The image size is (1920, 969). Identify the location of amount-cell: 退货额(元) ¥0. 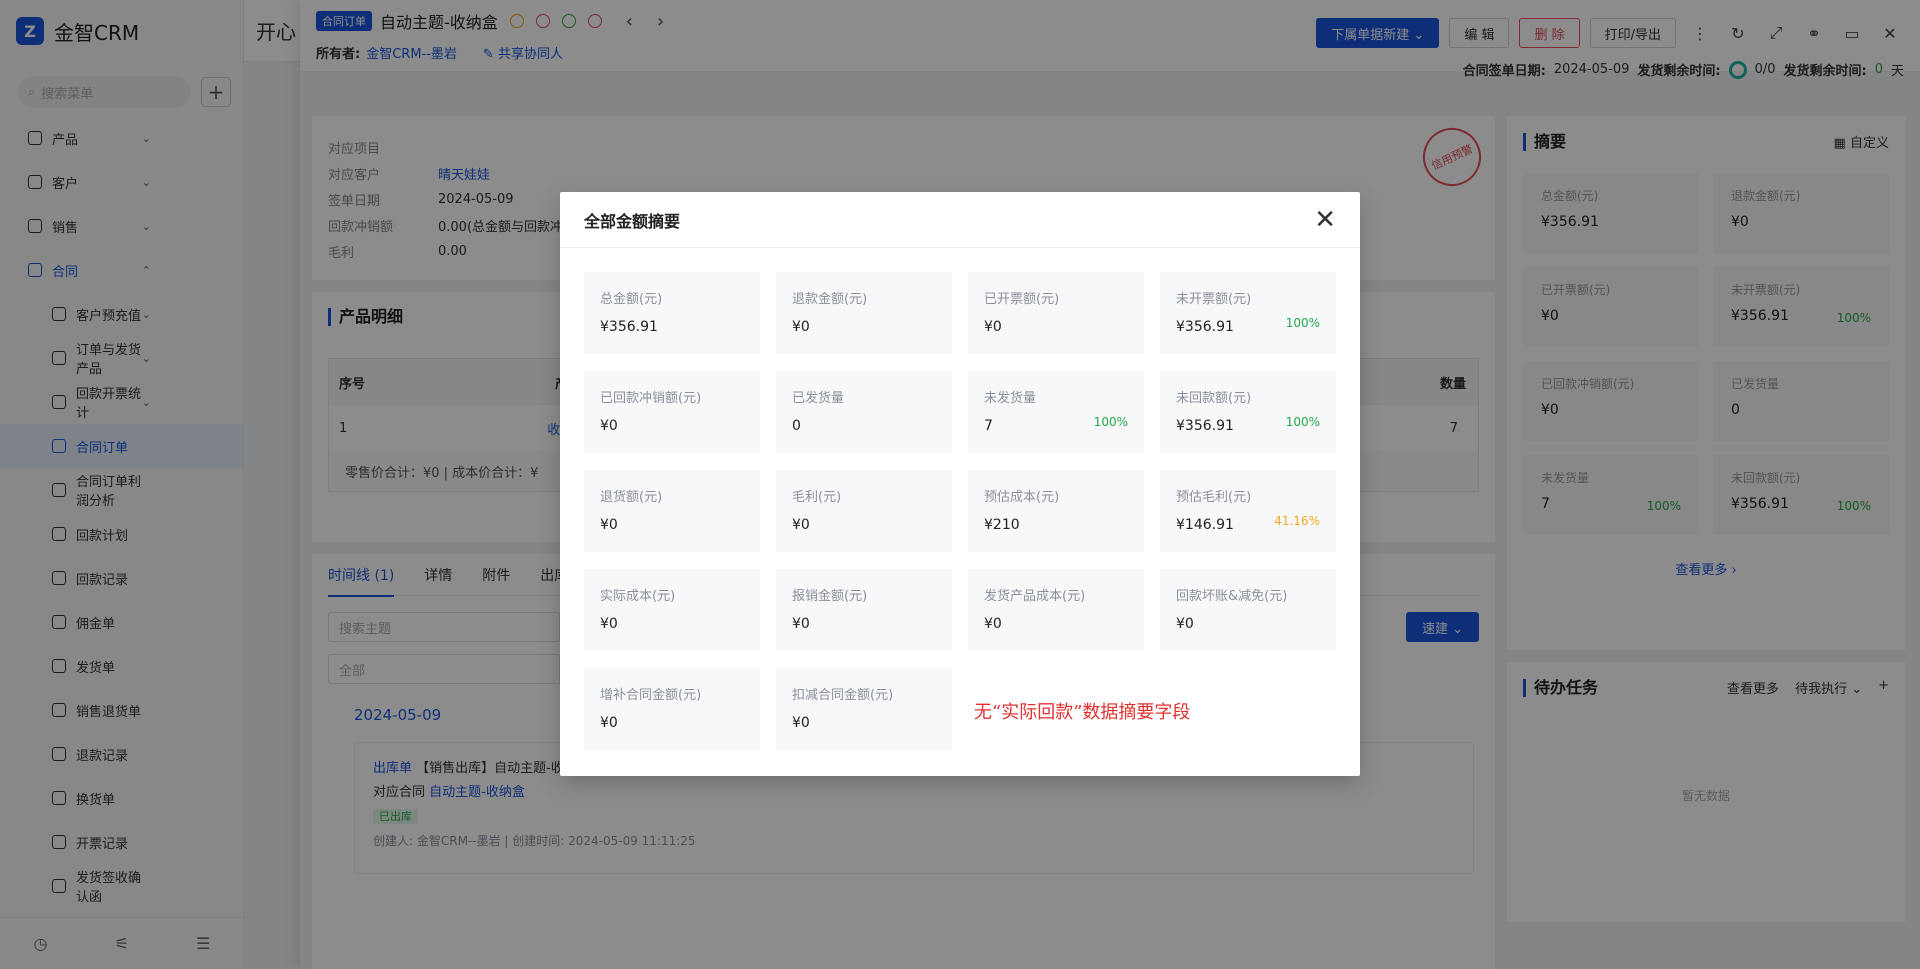
(672, 511).